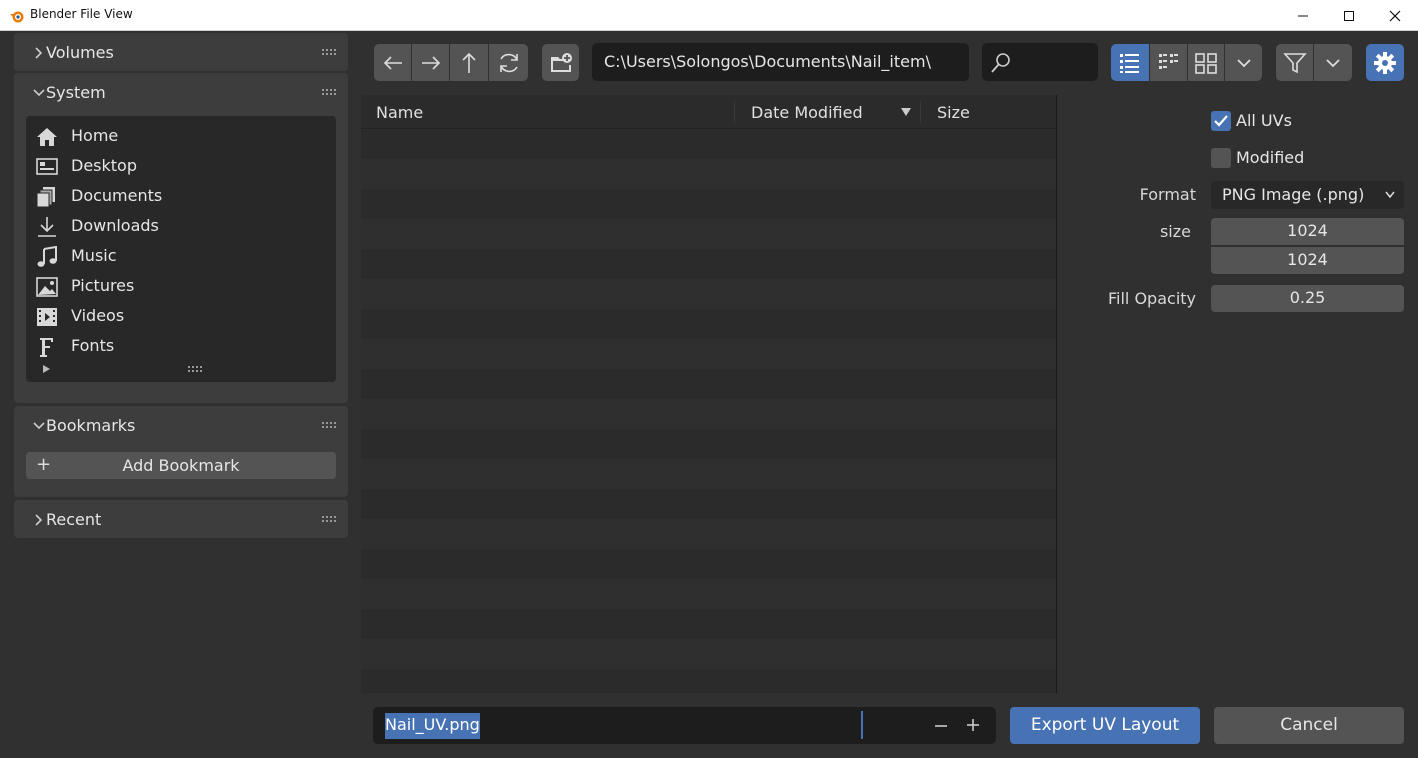  Describe the element at coordinates (181, 287) in the screenshot. I see `sidebar-item-pictures: Pictures` at that location.